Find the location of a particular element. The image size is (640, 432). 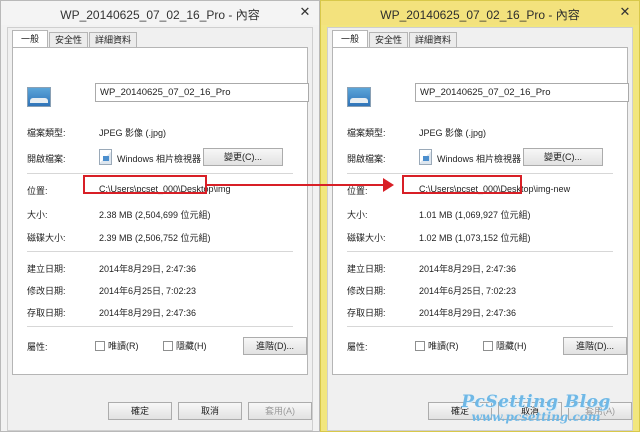

size-value: 1.01 MB (1,069,927 位元組) is located at coordinates (475, 215).